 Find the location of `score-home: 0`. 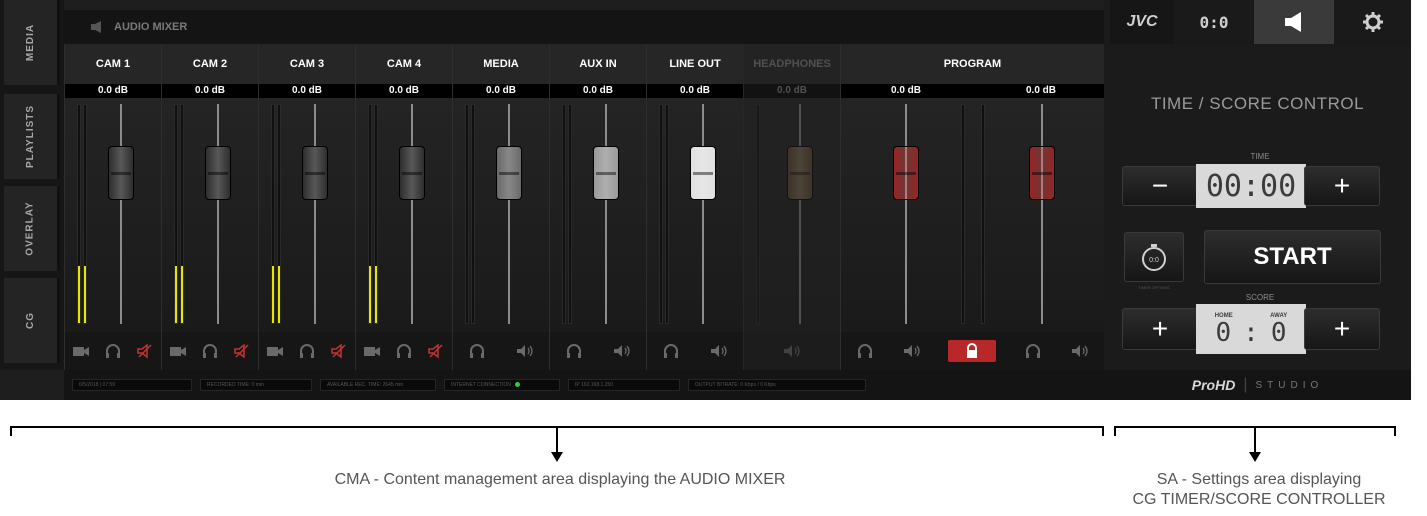

score-home: 0 is located at coordinates (1223, 333).